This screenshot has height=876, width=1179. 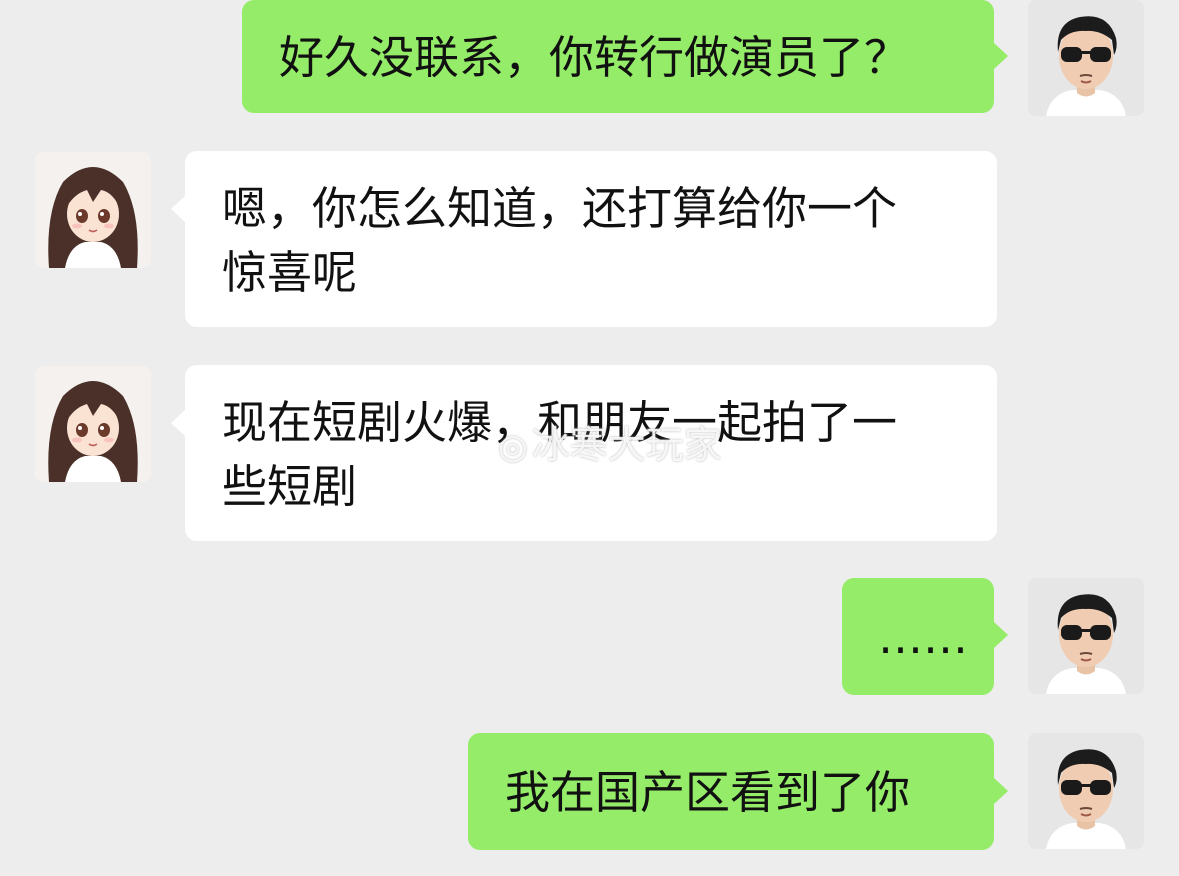 What do you see at coordinates (708, 792) in the screenshot?
I see `message-text: 我在国产区看到了你` at bounding box center [708, 792].